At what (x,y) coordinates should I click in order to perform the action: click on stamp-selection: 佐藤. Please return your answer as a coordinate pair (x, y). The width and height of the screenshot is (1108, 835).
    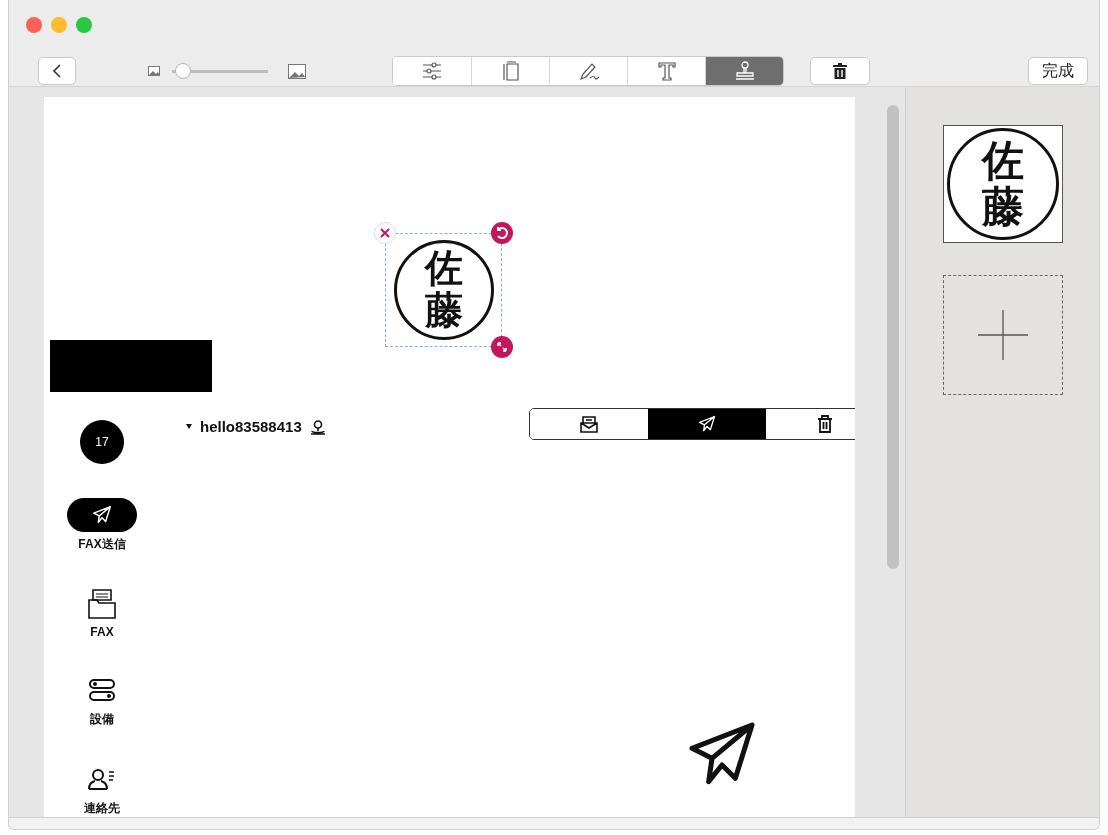
    Looking at the image, I should click on (443, 290).